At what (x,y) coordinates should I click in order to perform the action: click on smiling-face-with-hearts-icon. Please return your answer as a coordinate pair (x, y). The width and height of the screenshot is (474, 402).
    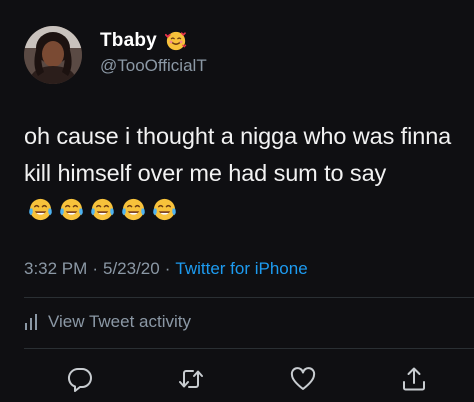
    Looking at the image, I should click on (175, 41).